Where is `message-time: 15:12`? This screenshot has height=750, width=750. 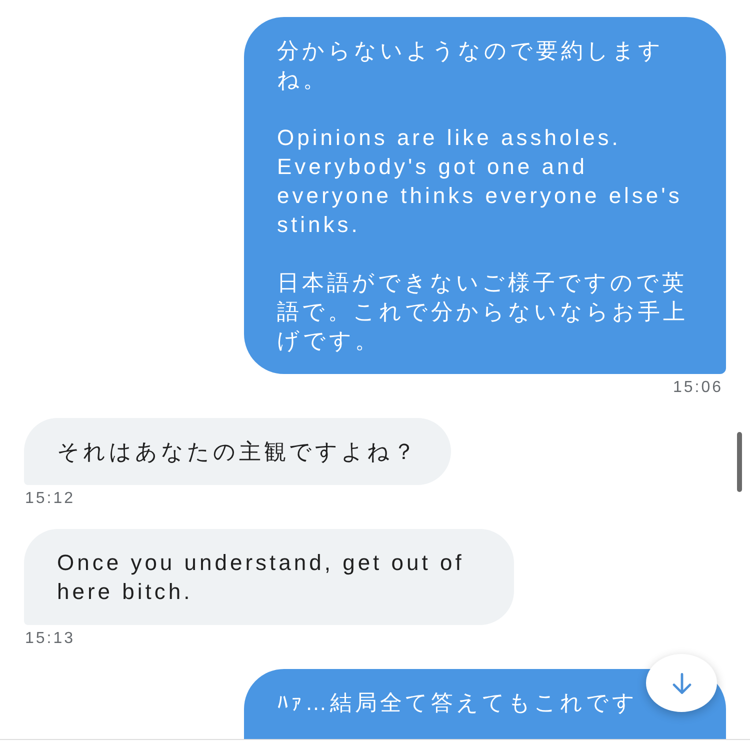
message-time: 15:12 is located at coordinates (50, 499).